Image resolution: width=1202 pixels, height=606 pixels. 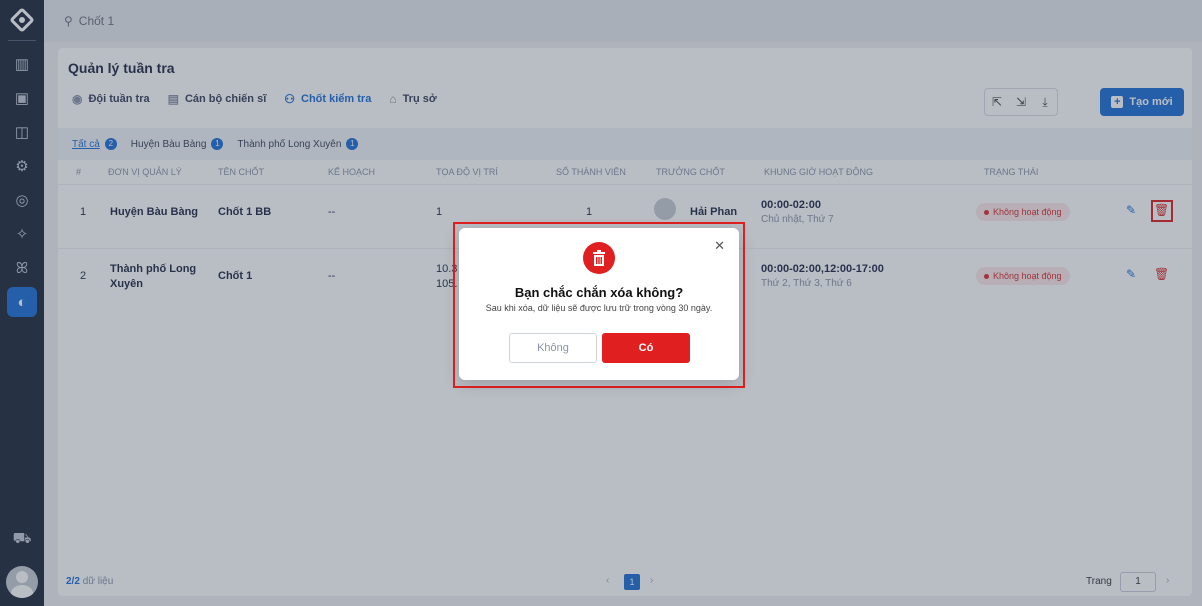 I want to click on close-icon: ✕, so click(x=719, y=246).